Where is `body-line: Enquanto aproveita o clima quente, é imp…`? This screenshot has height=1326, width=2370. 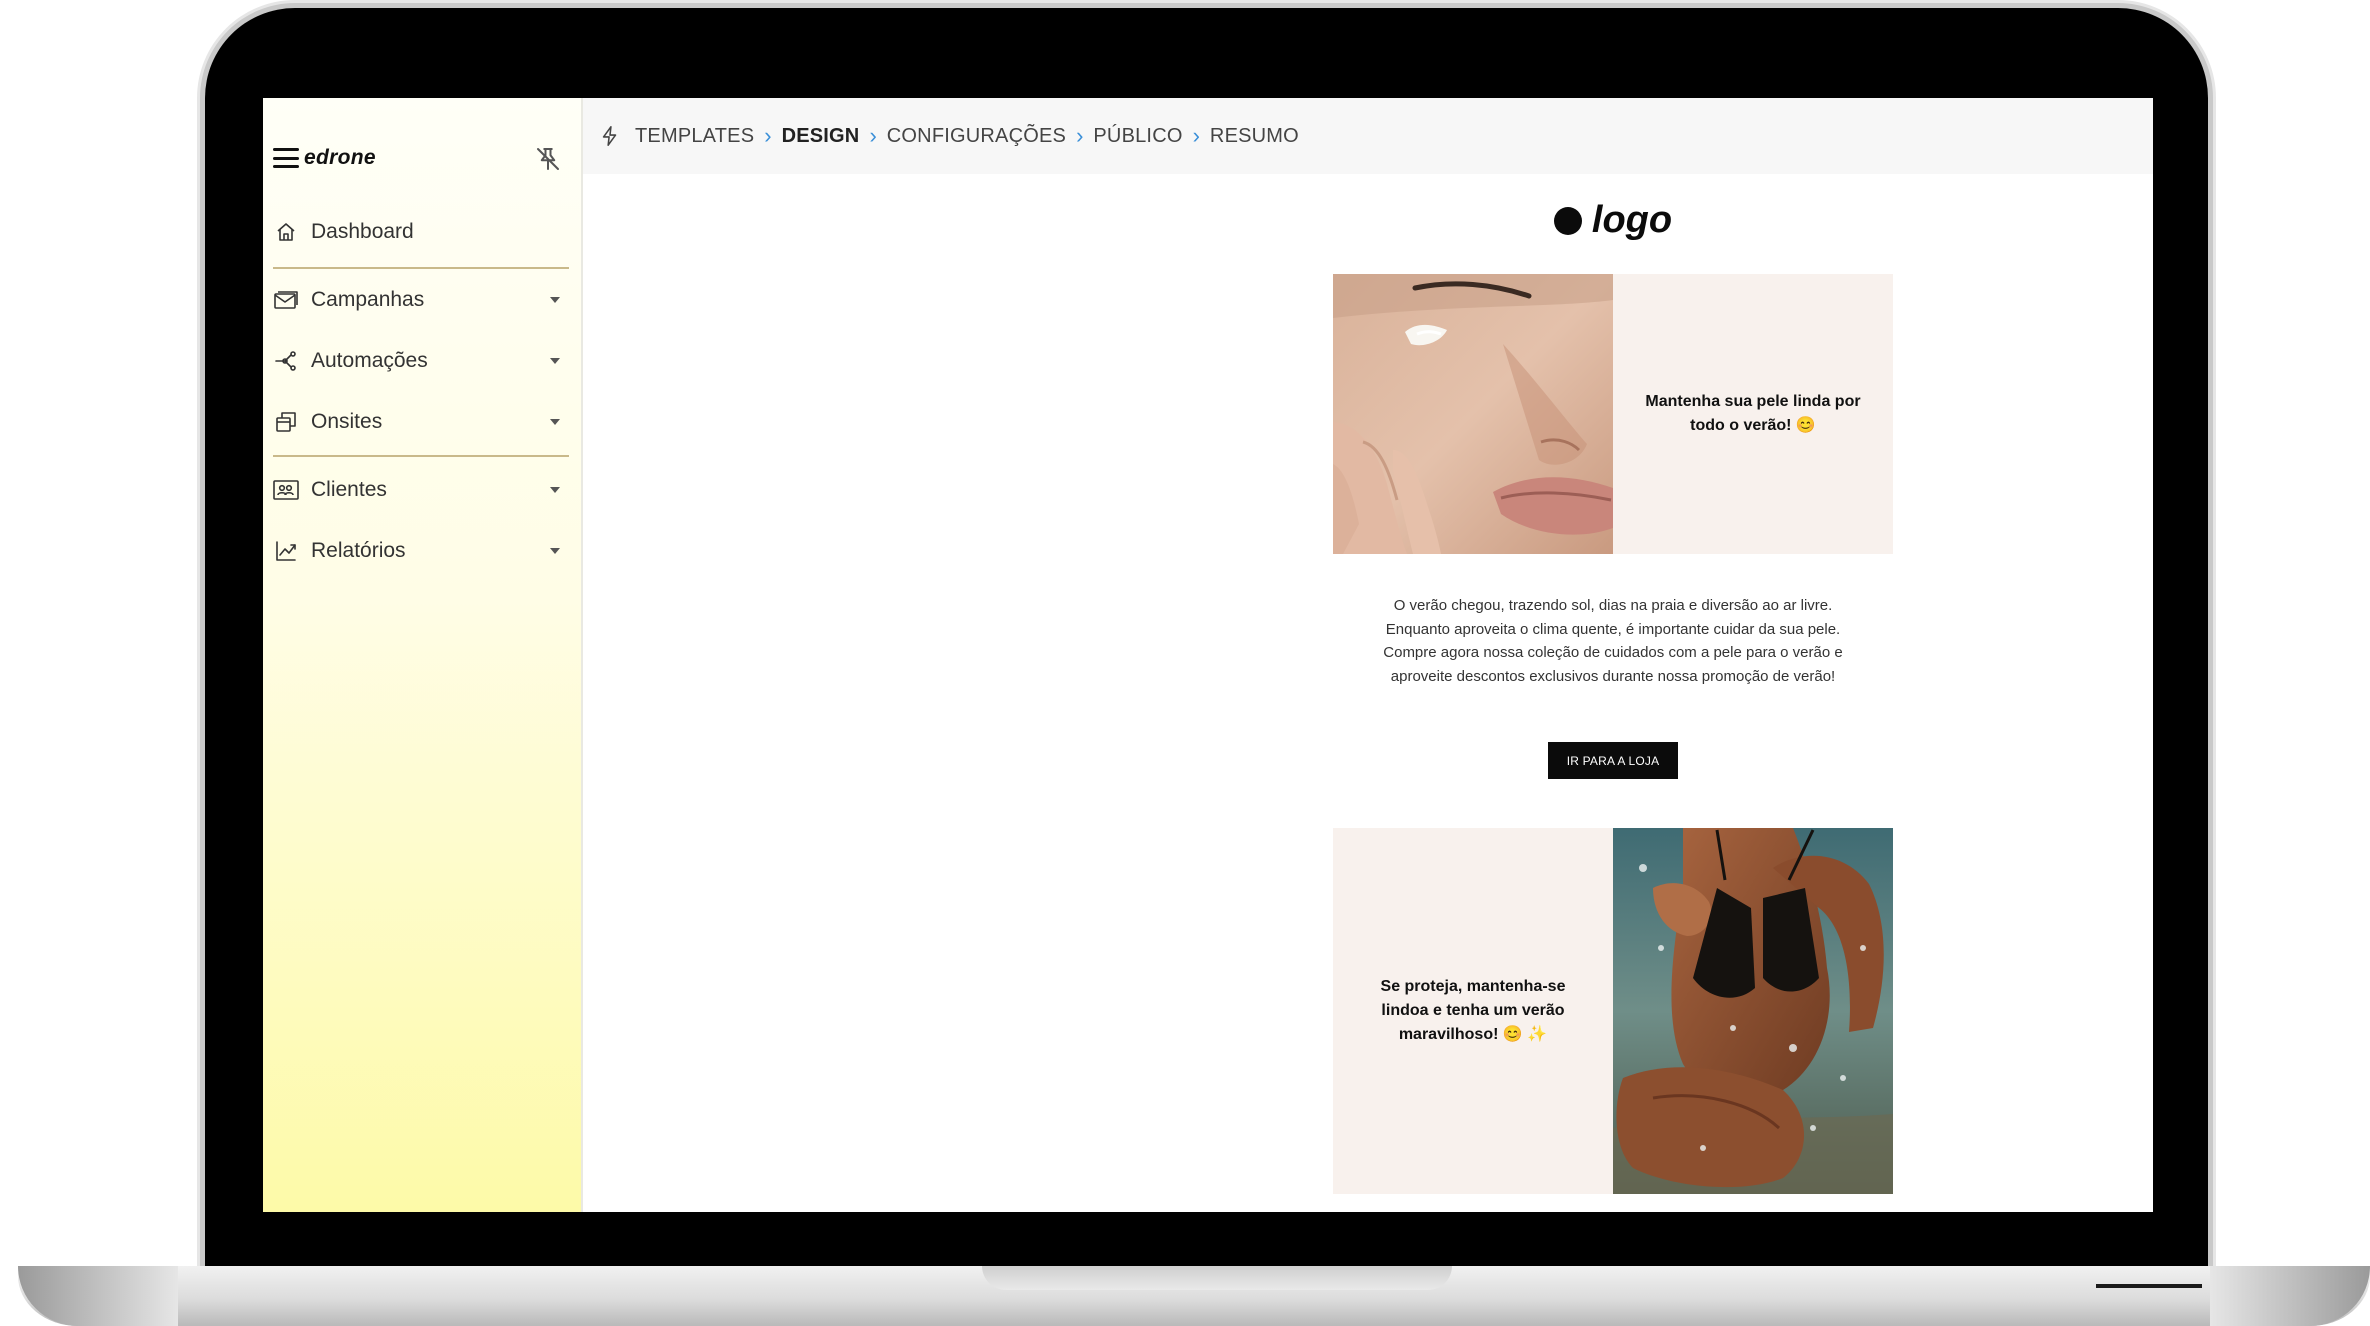
body-line: Enquanto aproveita o clima quente, é imp… is located at coordinates (1613, 629).